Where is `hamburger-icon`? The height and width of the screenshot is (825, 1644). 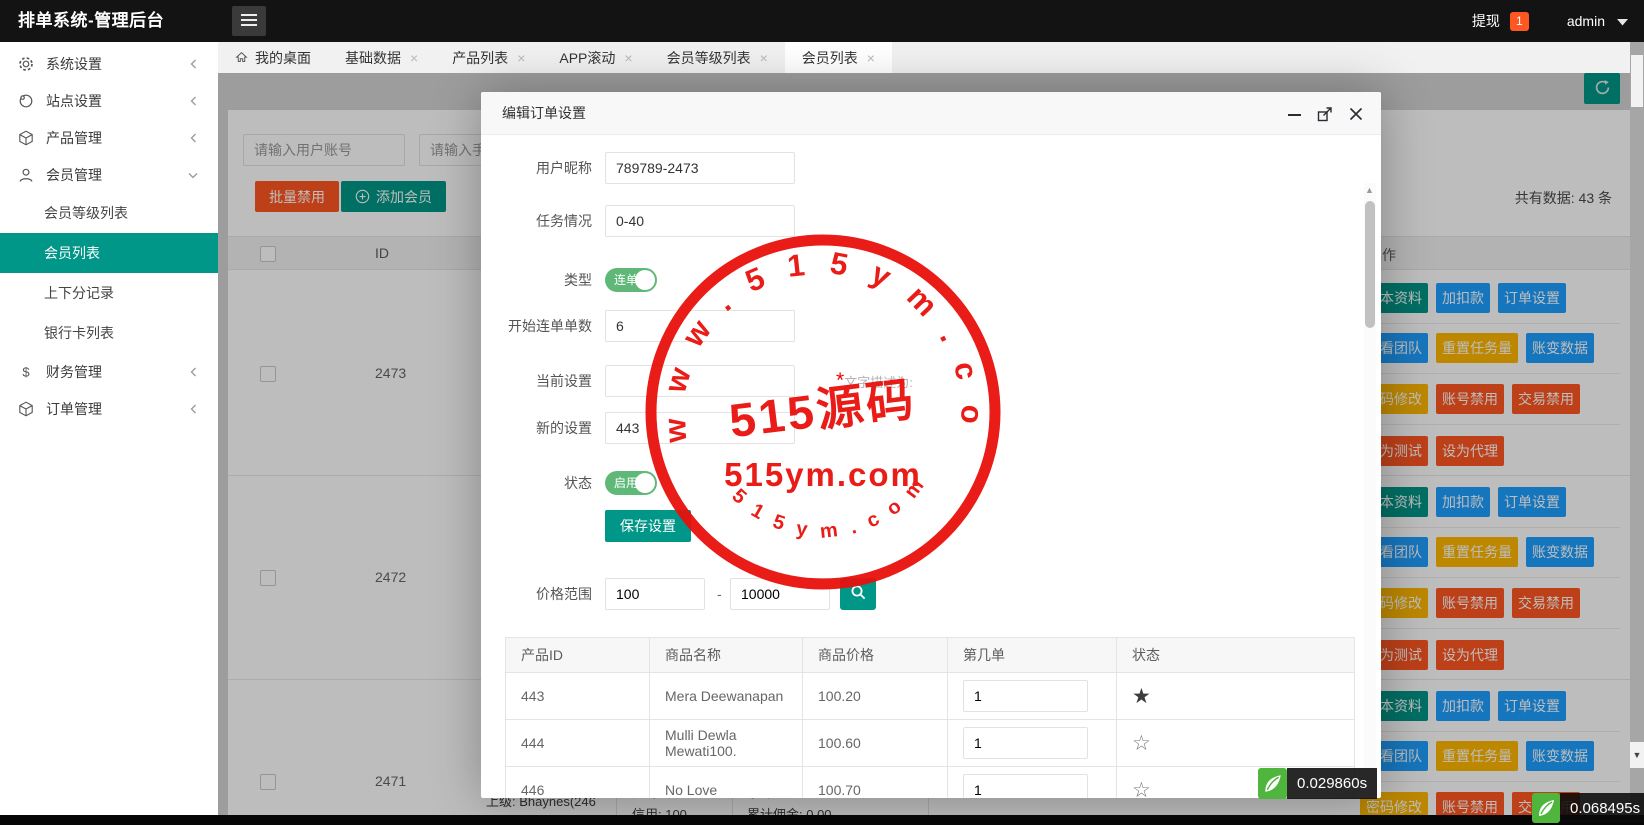
hamburger-icon is located at coordinates (249, 21).